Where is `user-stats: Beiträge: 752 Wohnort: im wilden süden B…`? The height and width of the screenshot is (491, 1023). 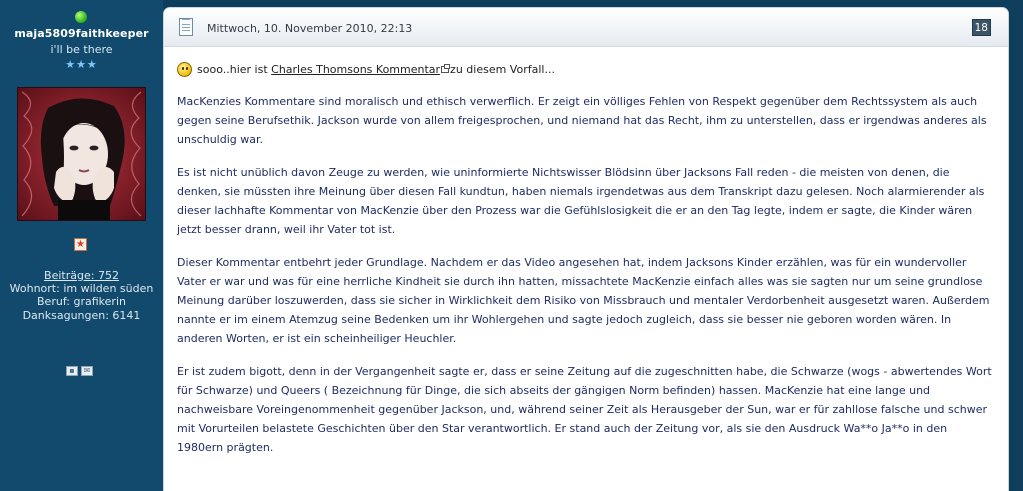
user-stats: Beiträge: 752 Wohnort: im wilden süden B… is located at coordinates (81, 295).